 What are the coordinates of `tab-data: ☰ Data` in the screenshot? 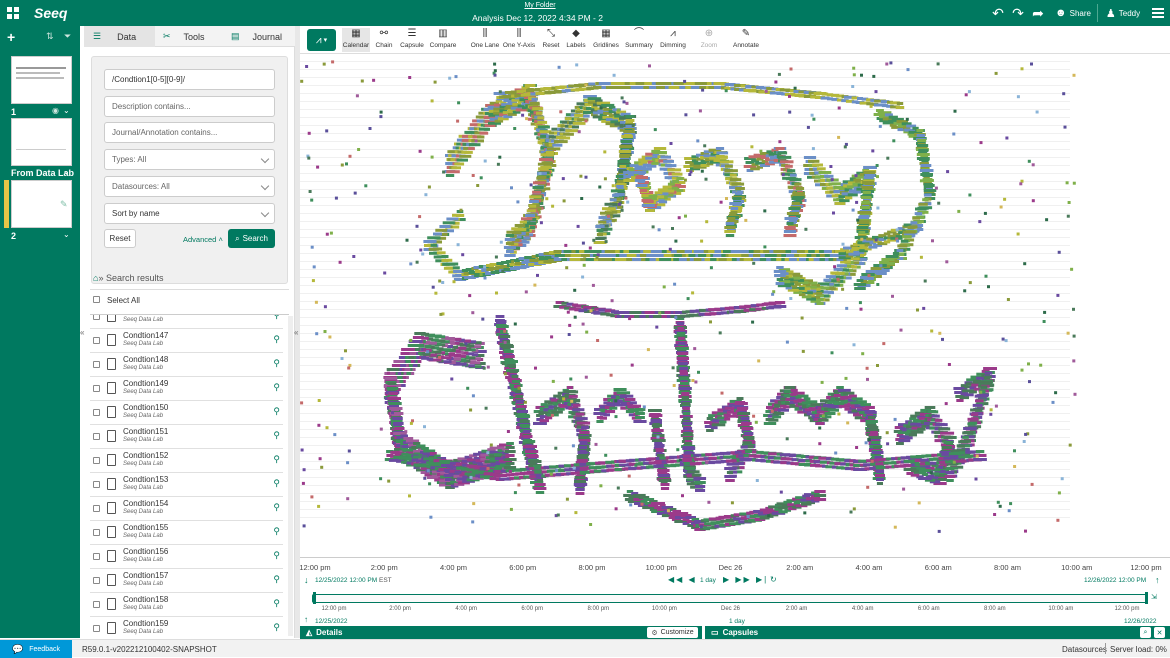 It's located at (114, 36).